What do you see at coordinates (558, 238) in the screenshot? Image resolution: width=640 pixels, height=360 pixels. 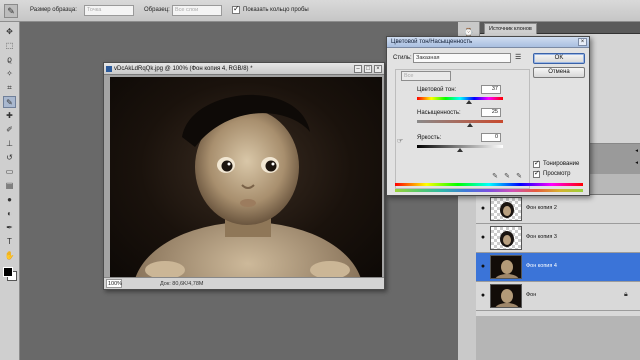 I see `layer-row: ● Фон копия 3` at bounding box center [558, 238].